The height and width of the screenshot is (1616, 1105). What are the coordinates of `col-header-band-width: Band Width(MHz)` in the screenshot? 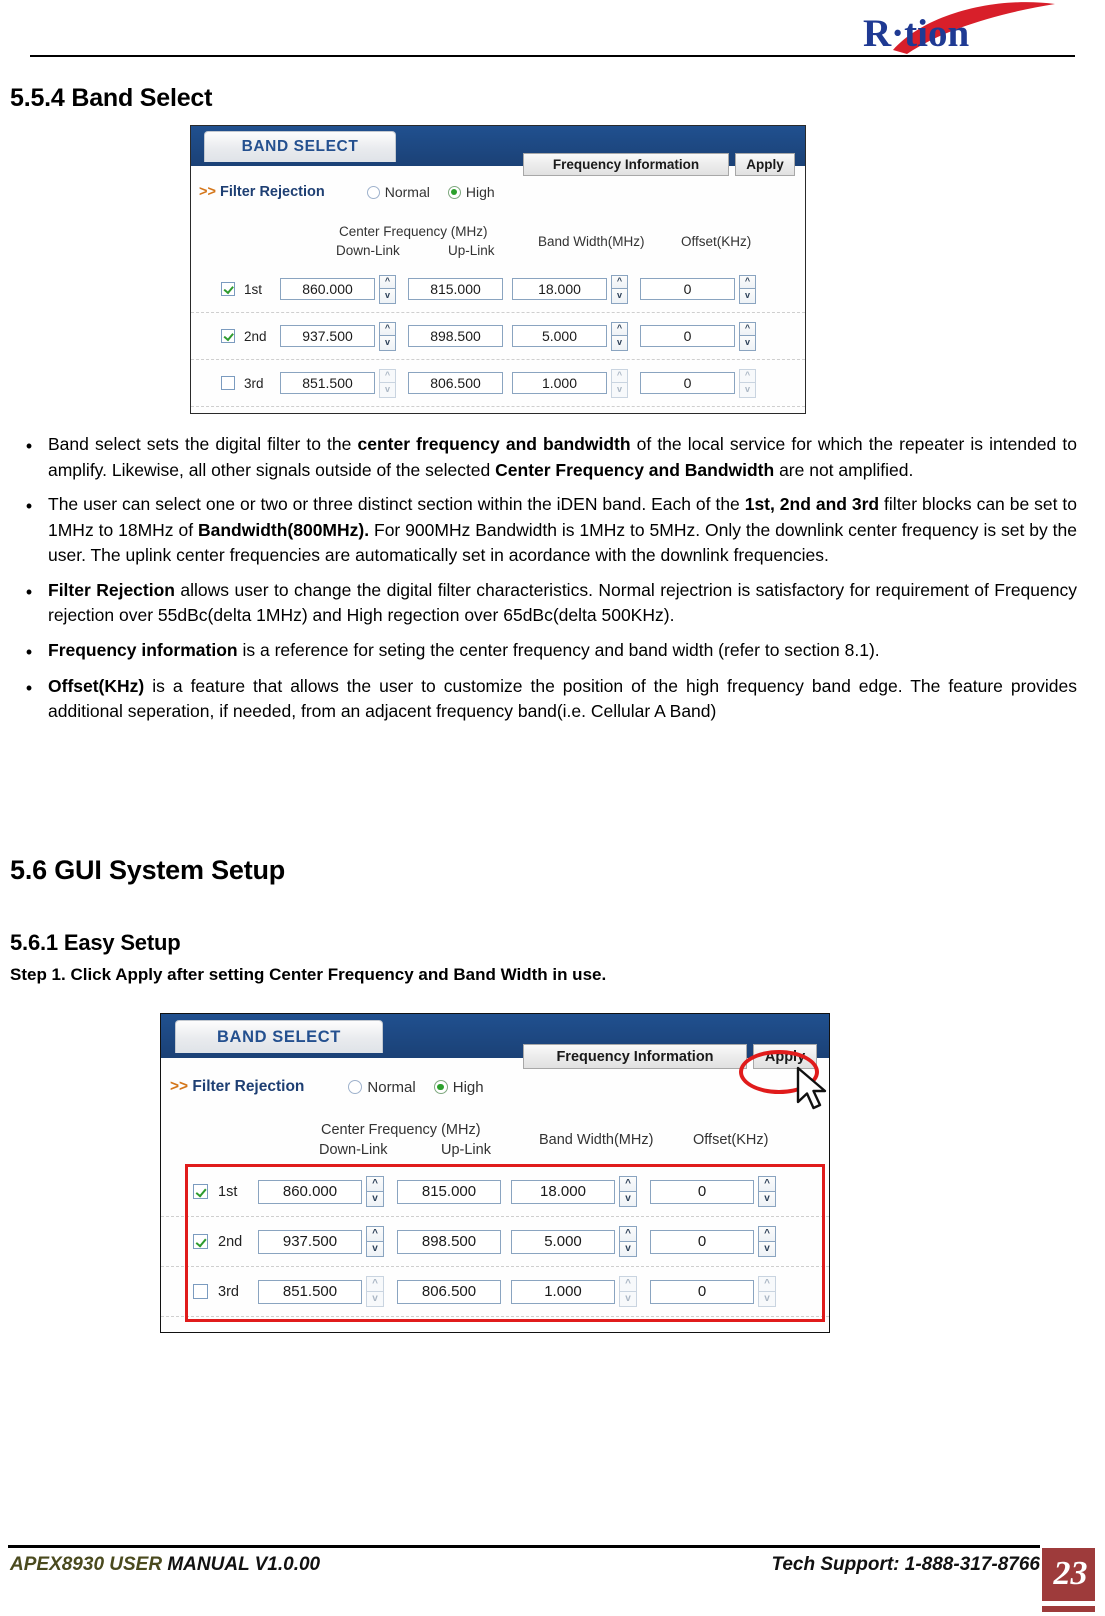 It's located at (596, 1140).